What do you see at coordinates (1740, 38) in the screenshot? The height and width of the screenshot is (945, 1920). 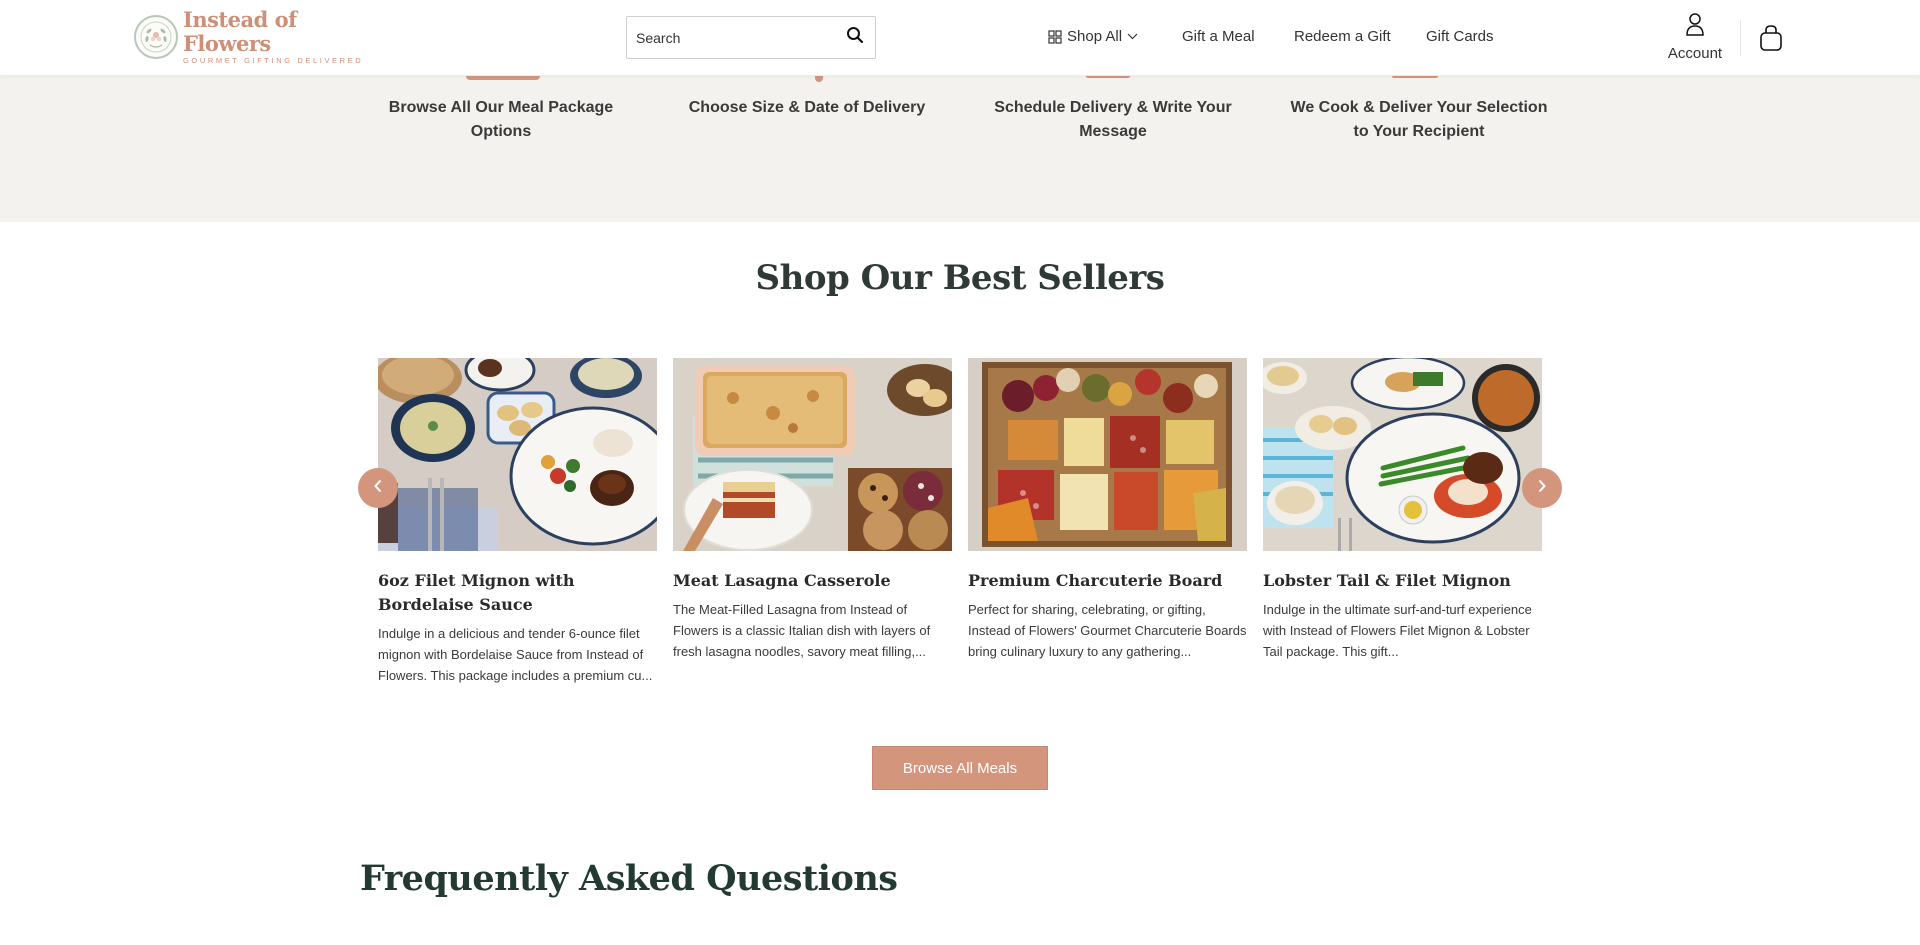 I see `header-divider` at bounding box center [1740, 38].